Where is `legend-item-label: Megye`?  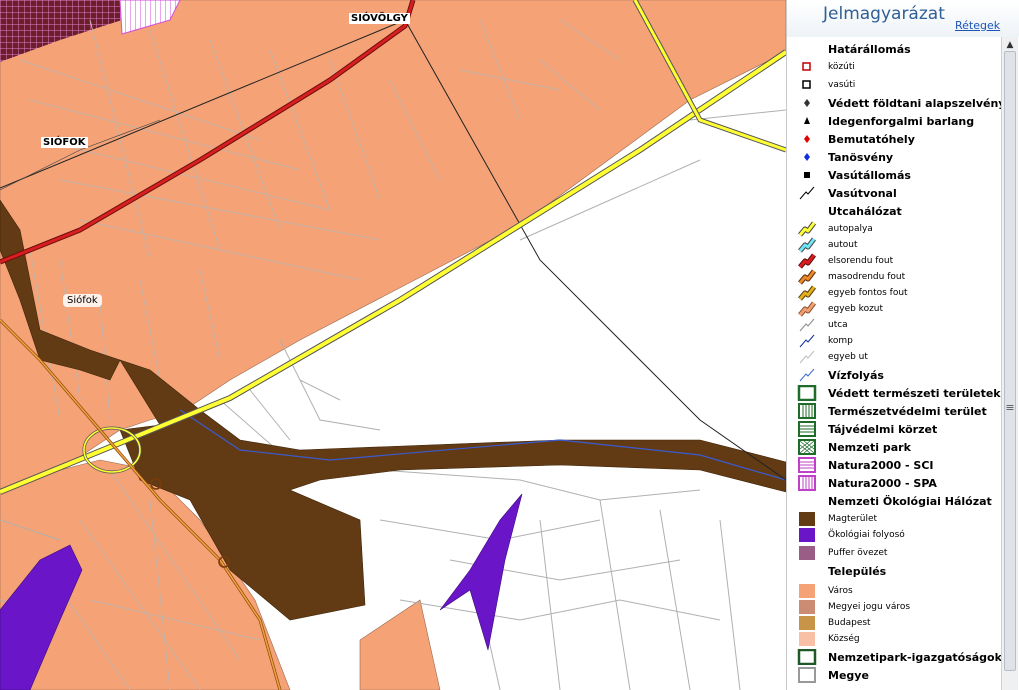
legend-item-label: Megye is located at coordinates (848, 675).